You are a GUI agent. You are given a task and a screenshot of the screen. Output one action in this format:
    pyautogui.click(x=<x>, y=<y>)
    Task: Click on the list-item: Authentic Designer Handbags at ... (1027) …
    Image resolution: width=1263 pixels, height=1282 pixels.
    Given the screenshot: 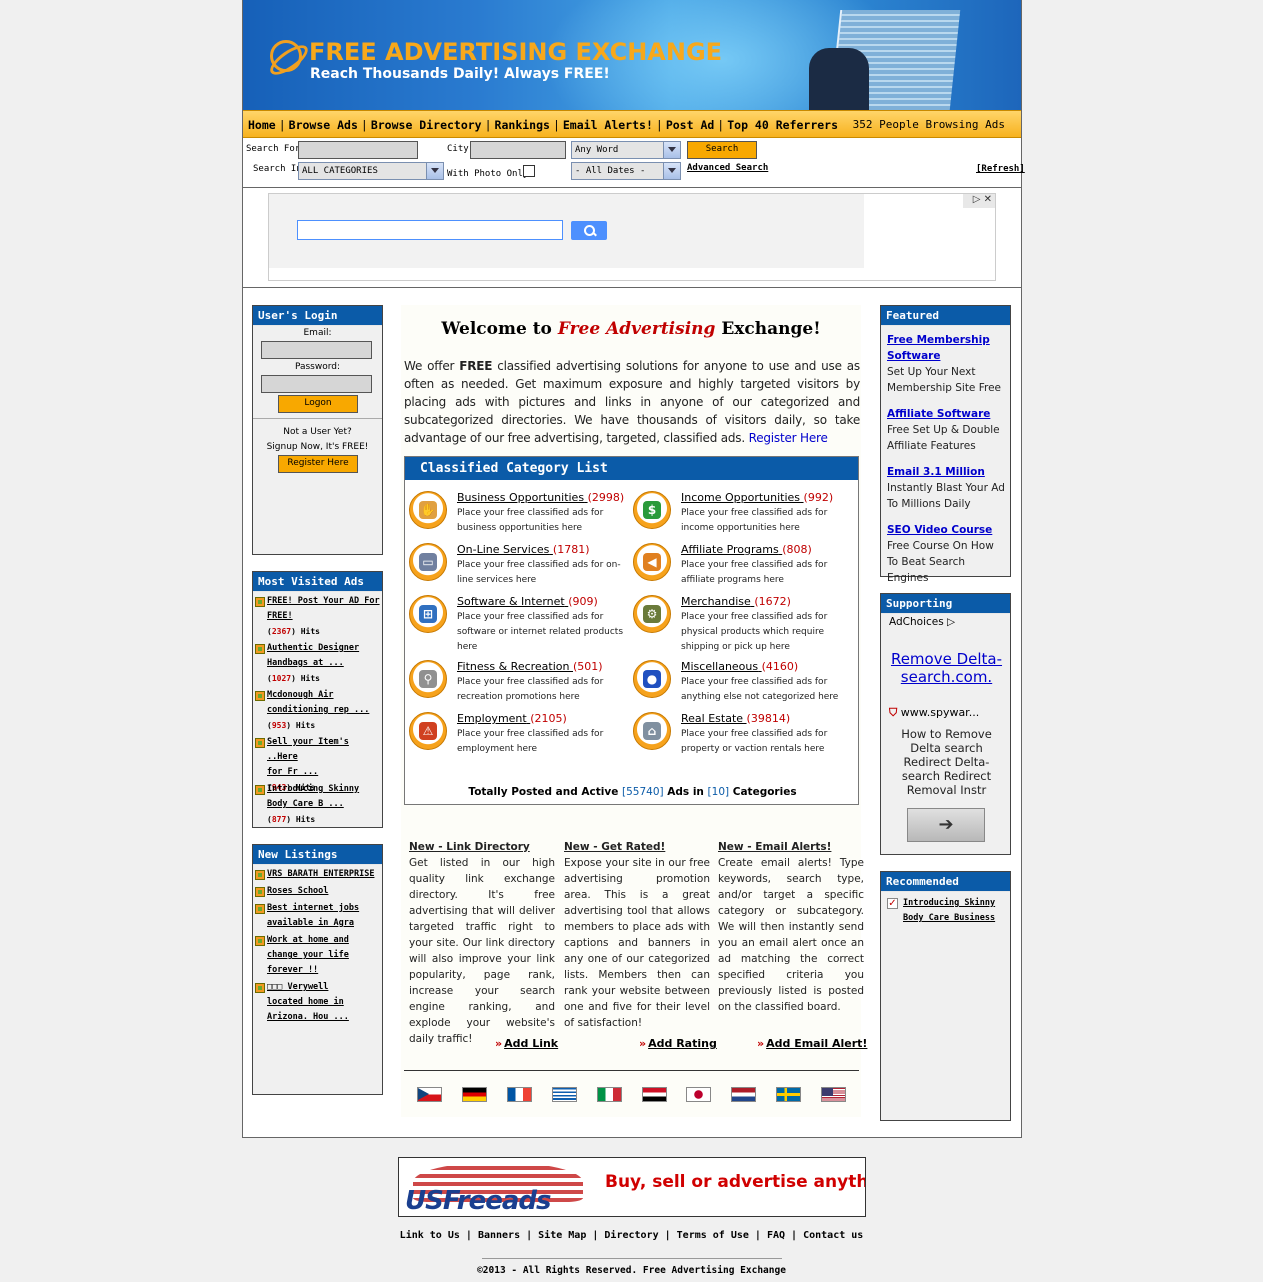 What is the action you would take?
    pyautogui.click(x=317, y=664)
    